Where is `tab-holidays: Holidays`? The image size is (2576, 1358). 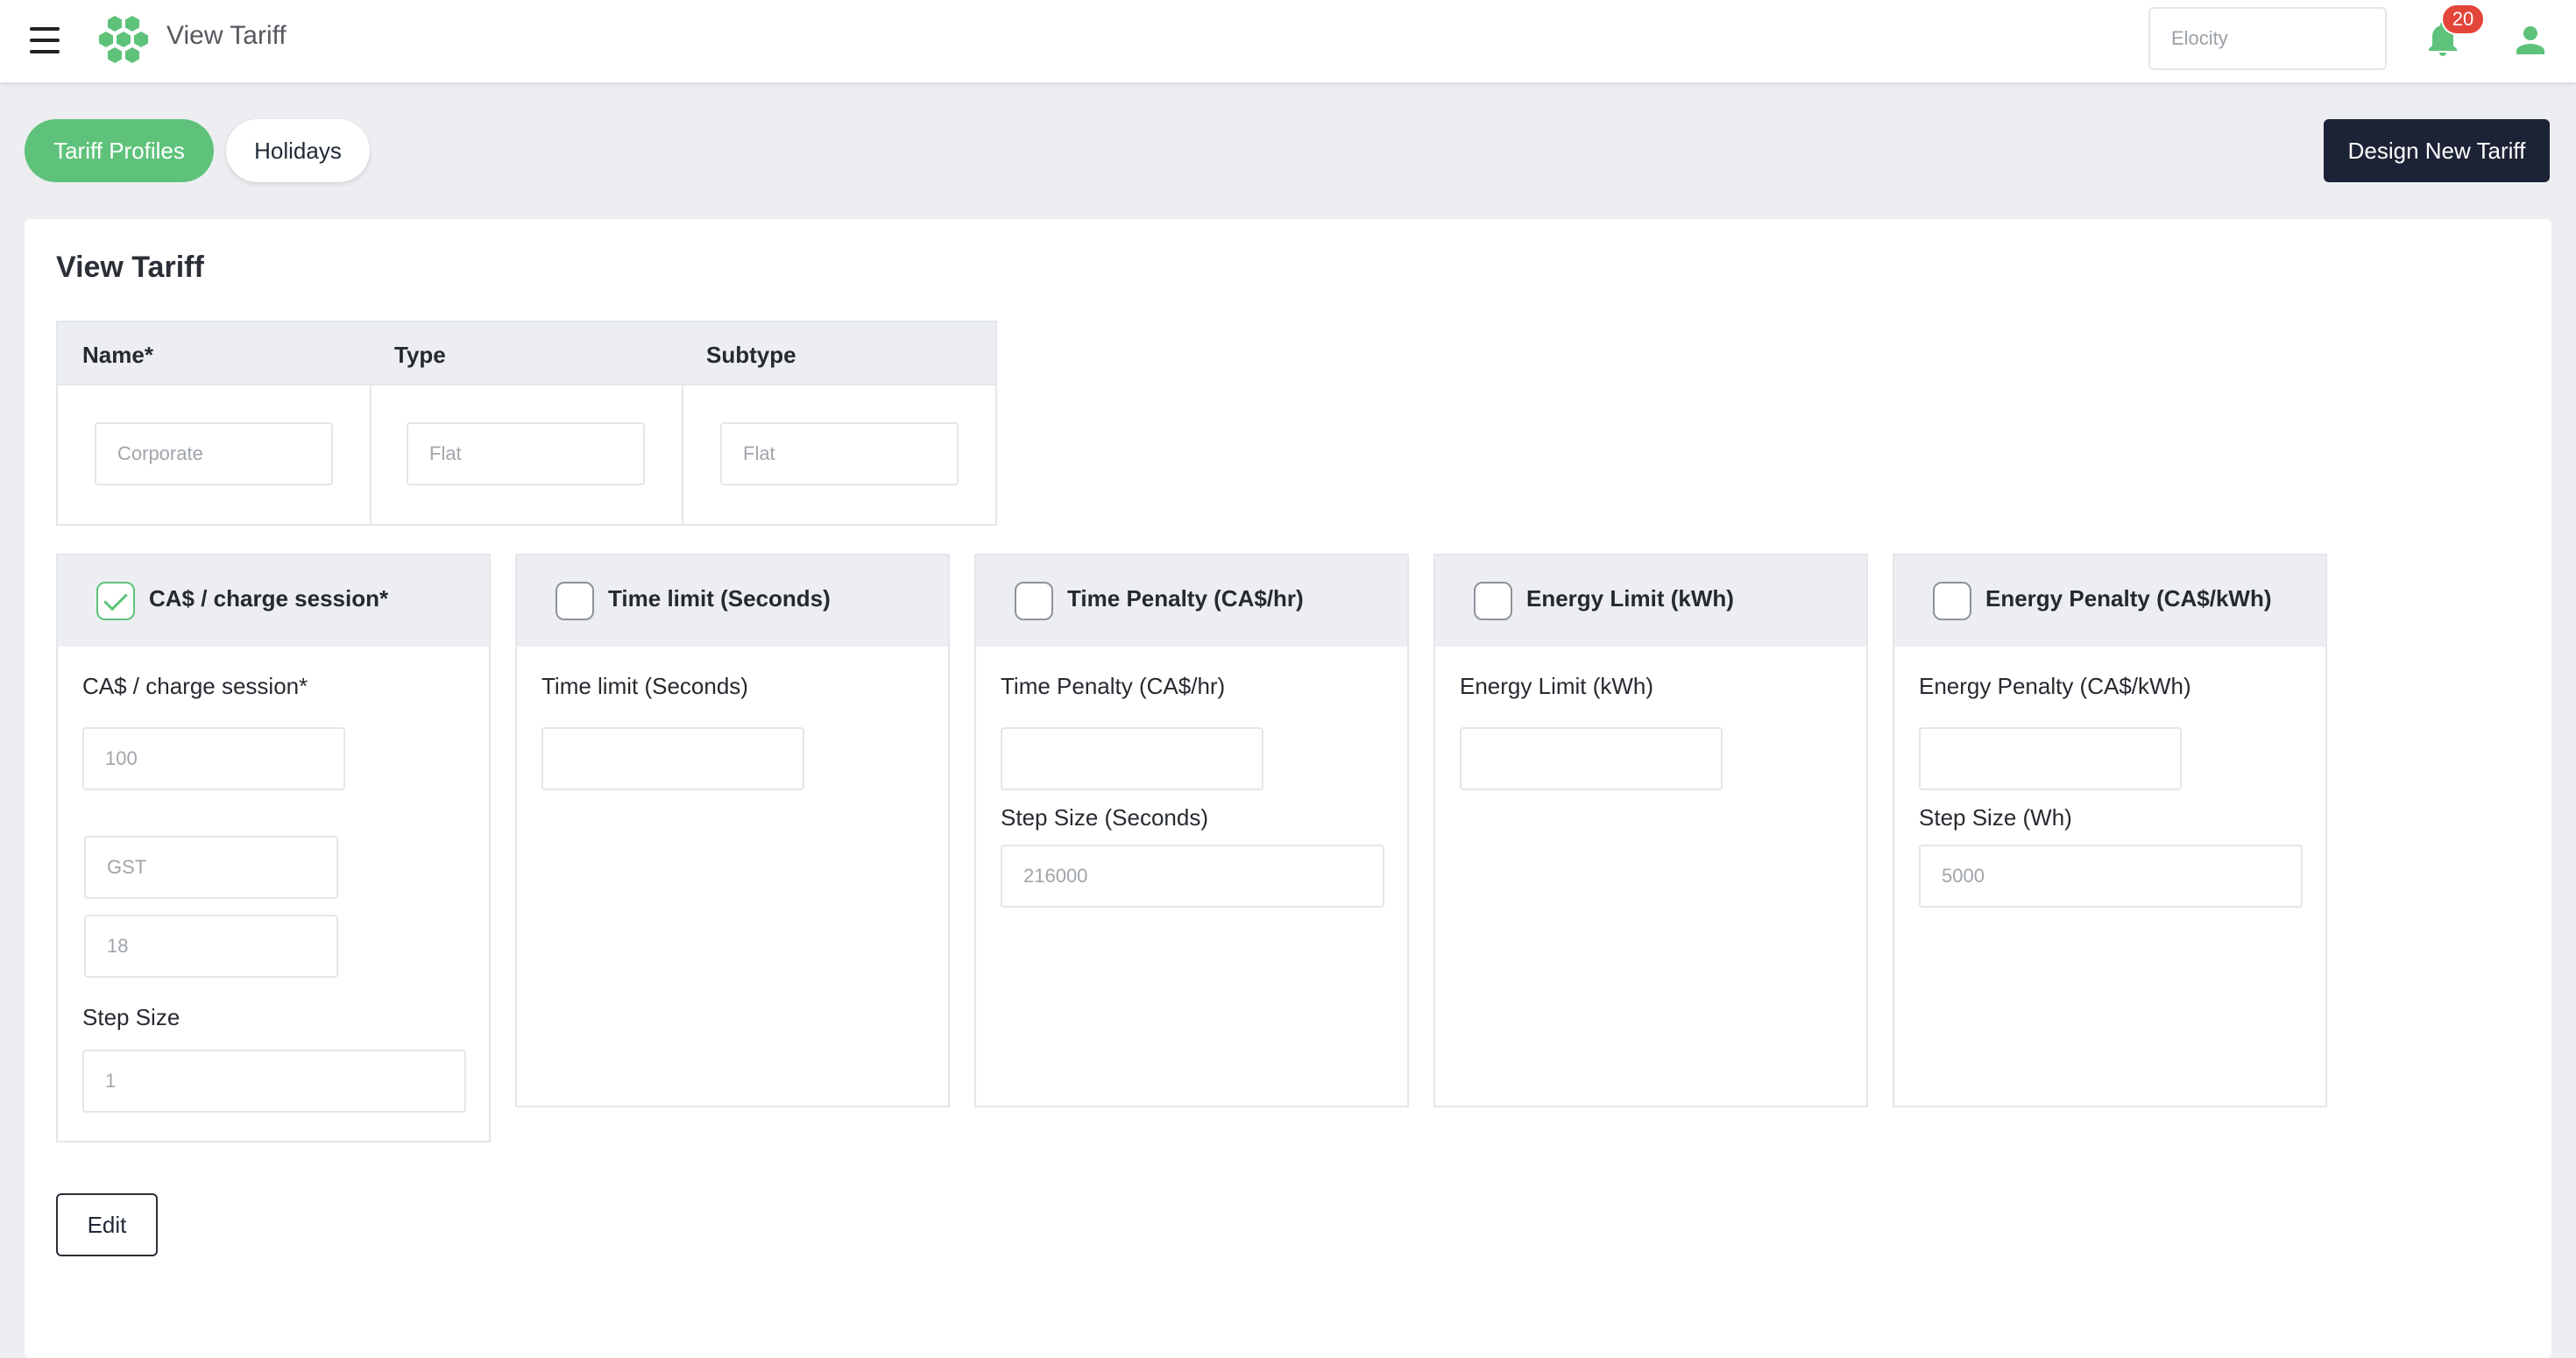 tab-holidays: Holidays is located at coordinates (298, 150).